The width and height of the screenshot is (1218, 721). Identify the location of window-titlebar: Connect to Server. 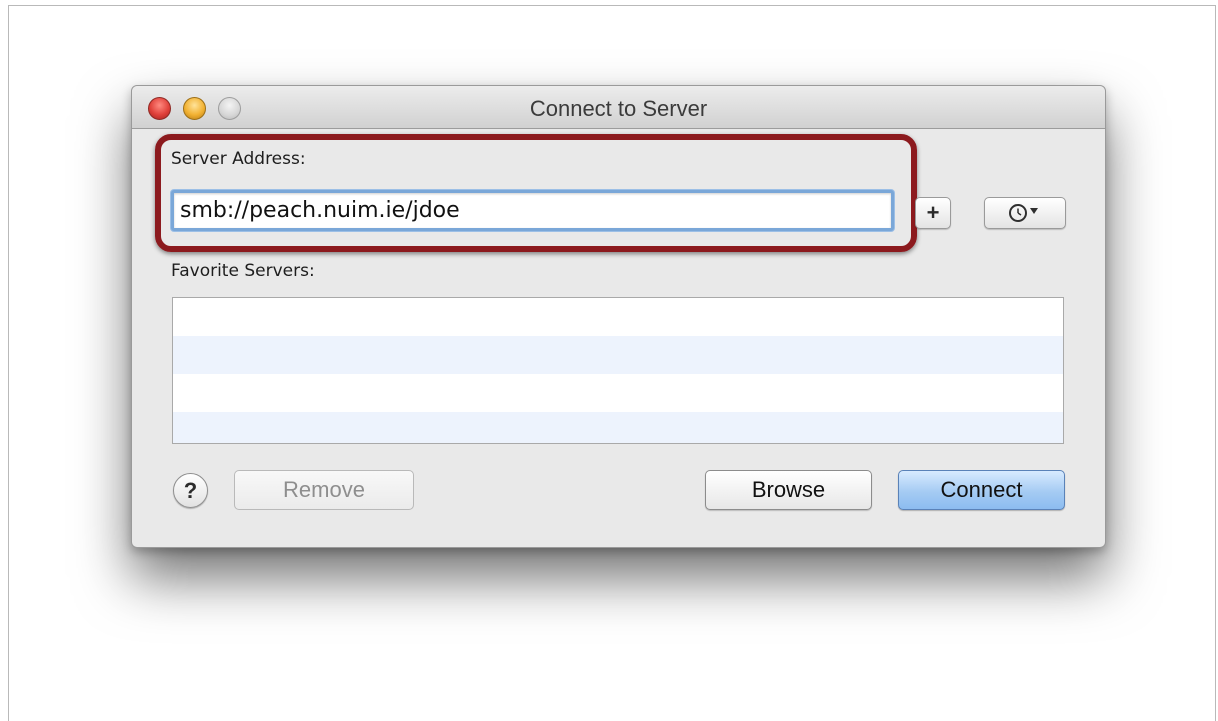
(618, 107).